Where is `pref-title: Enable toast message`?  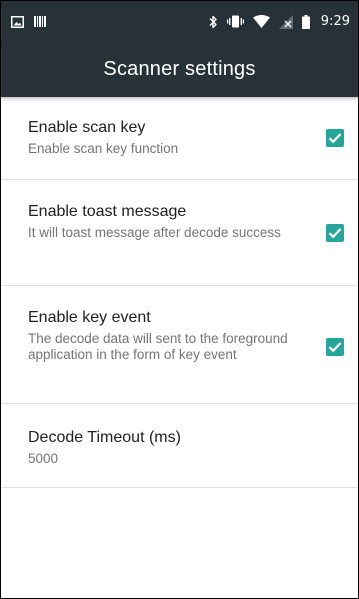
pref-title: Enable toast message is located at coordinates (107, 211).